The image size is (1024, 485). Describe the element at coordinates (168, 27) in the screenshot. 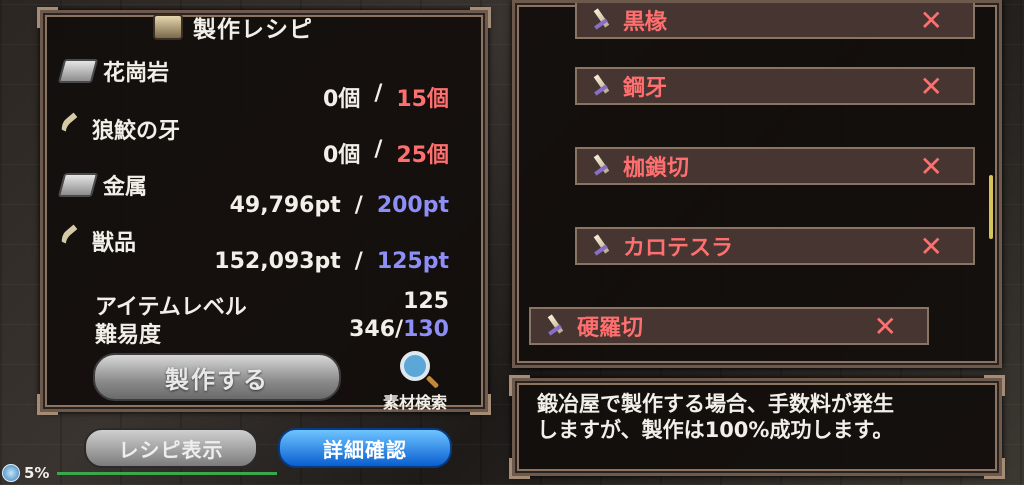

I see `chest-icon` at that location.